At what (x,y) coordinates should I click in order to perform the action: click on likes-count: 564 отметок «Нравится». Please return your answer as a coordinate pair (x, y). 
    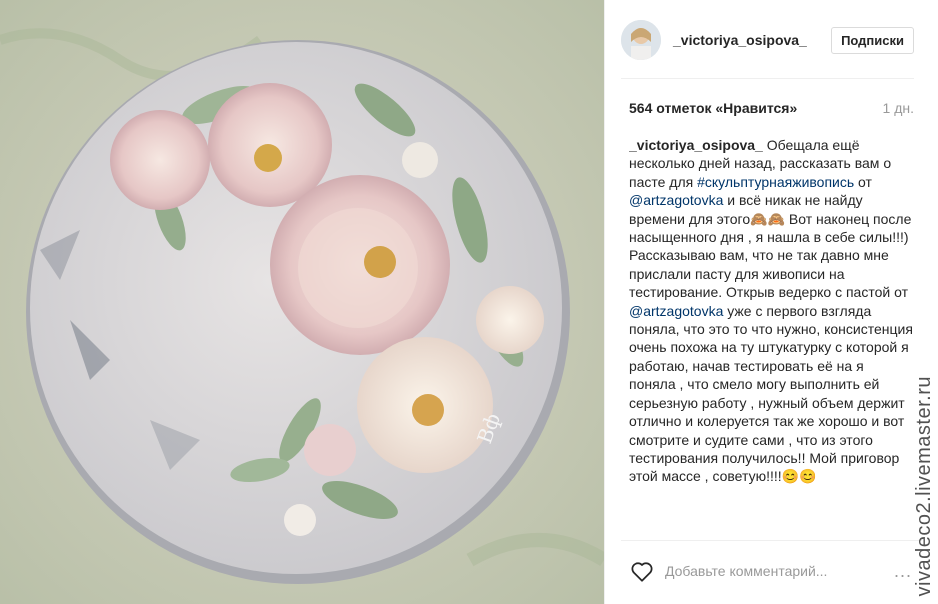
    Looking at the image, I should click on (713, 108).